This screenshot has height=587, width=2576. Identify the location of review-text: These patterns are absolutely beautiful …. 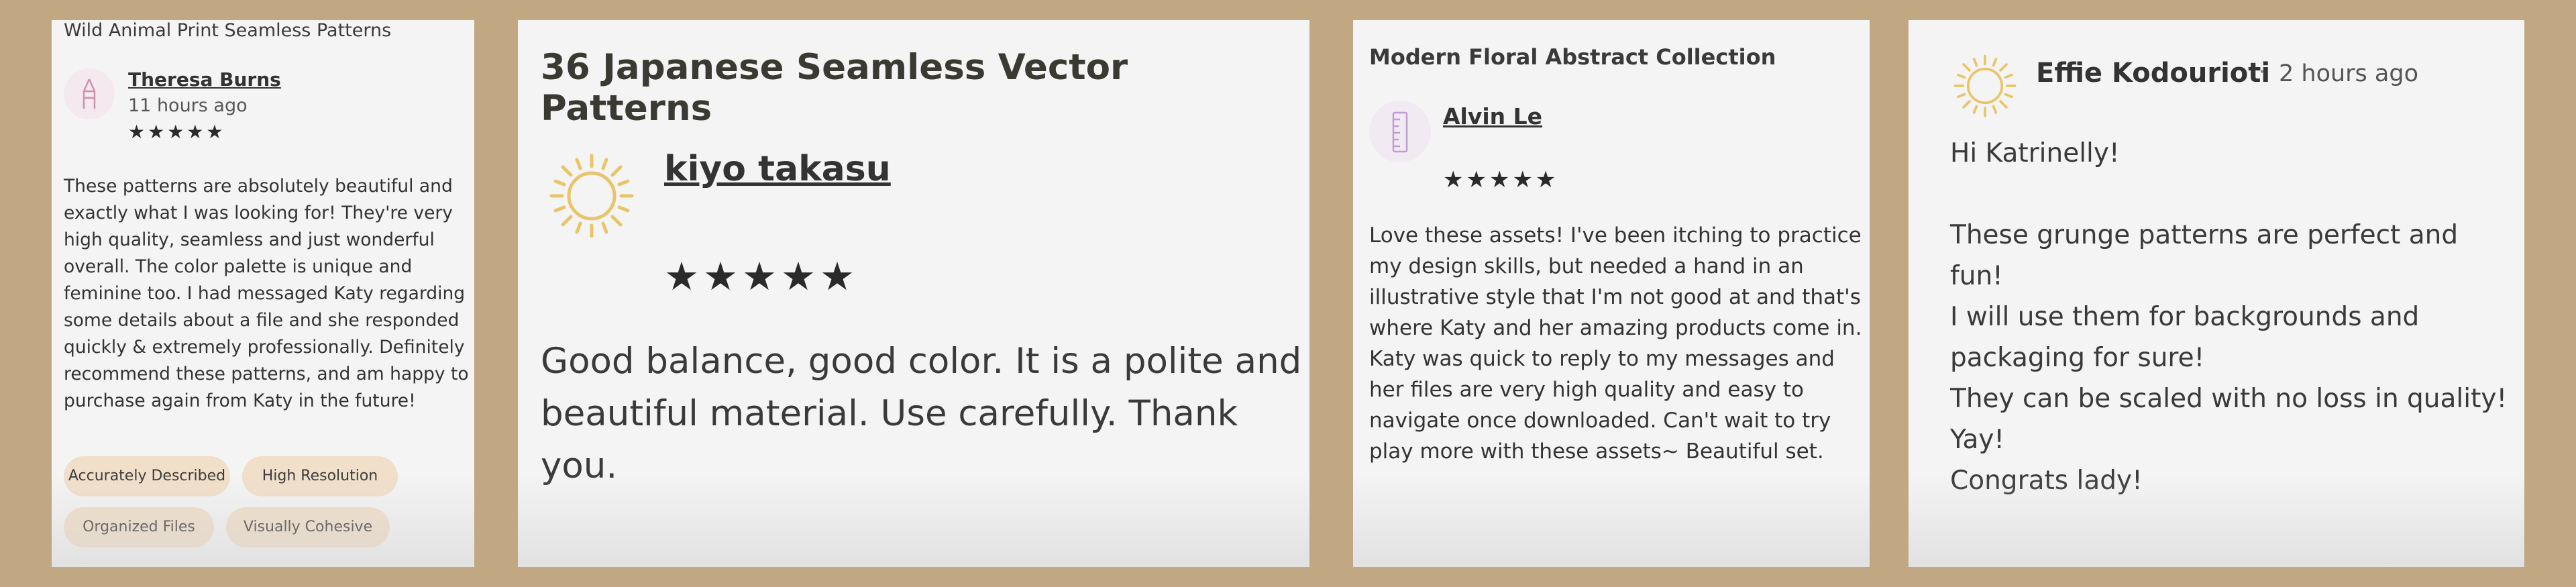
(266, 293).